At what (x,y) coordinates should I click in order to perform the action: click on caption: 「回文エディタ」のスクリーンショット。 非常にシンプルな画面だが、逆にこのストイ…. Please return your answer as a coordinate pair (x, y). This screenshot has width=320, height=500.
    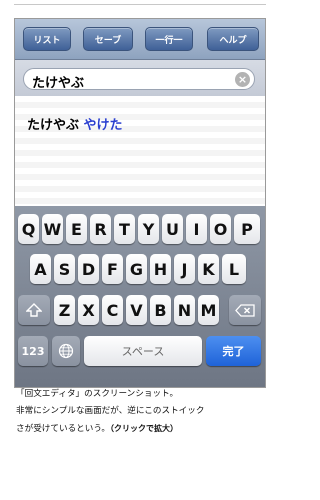
    Looking at the image, I should click on (141, 412).